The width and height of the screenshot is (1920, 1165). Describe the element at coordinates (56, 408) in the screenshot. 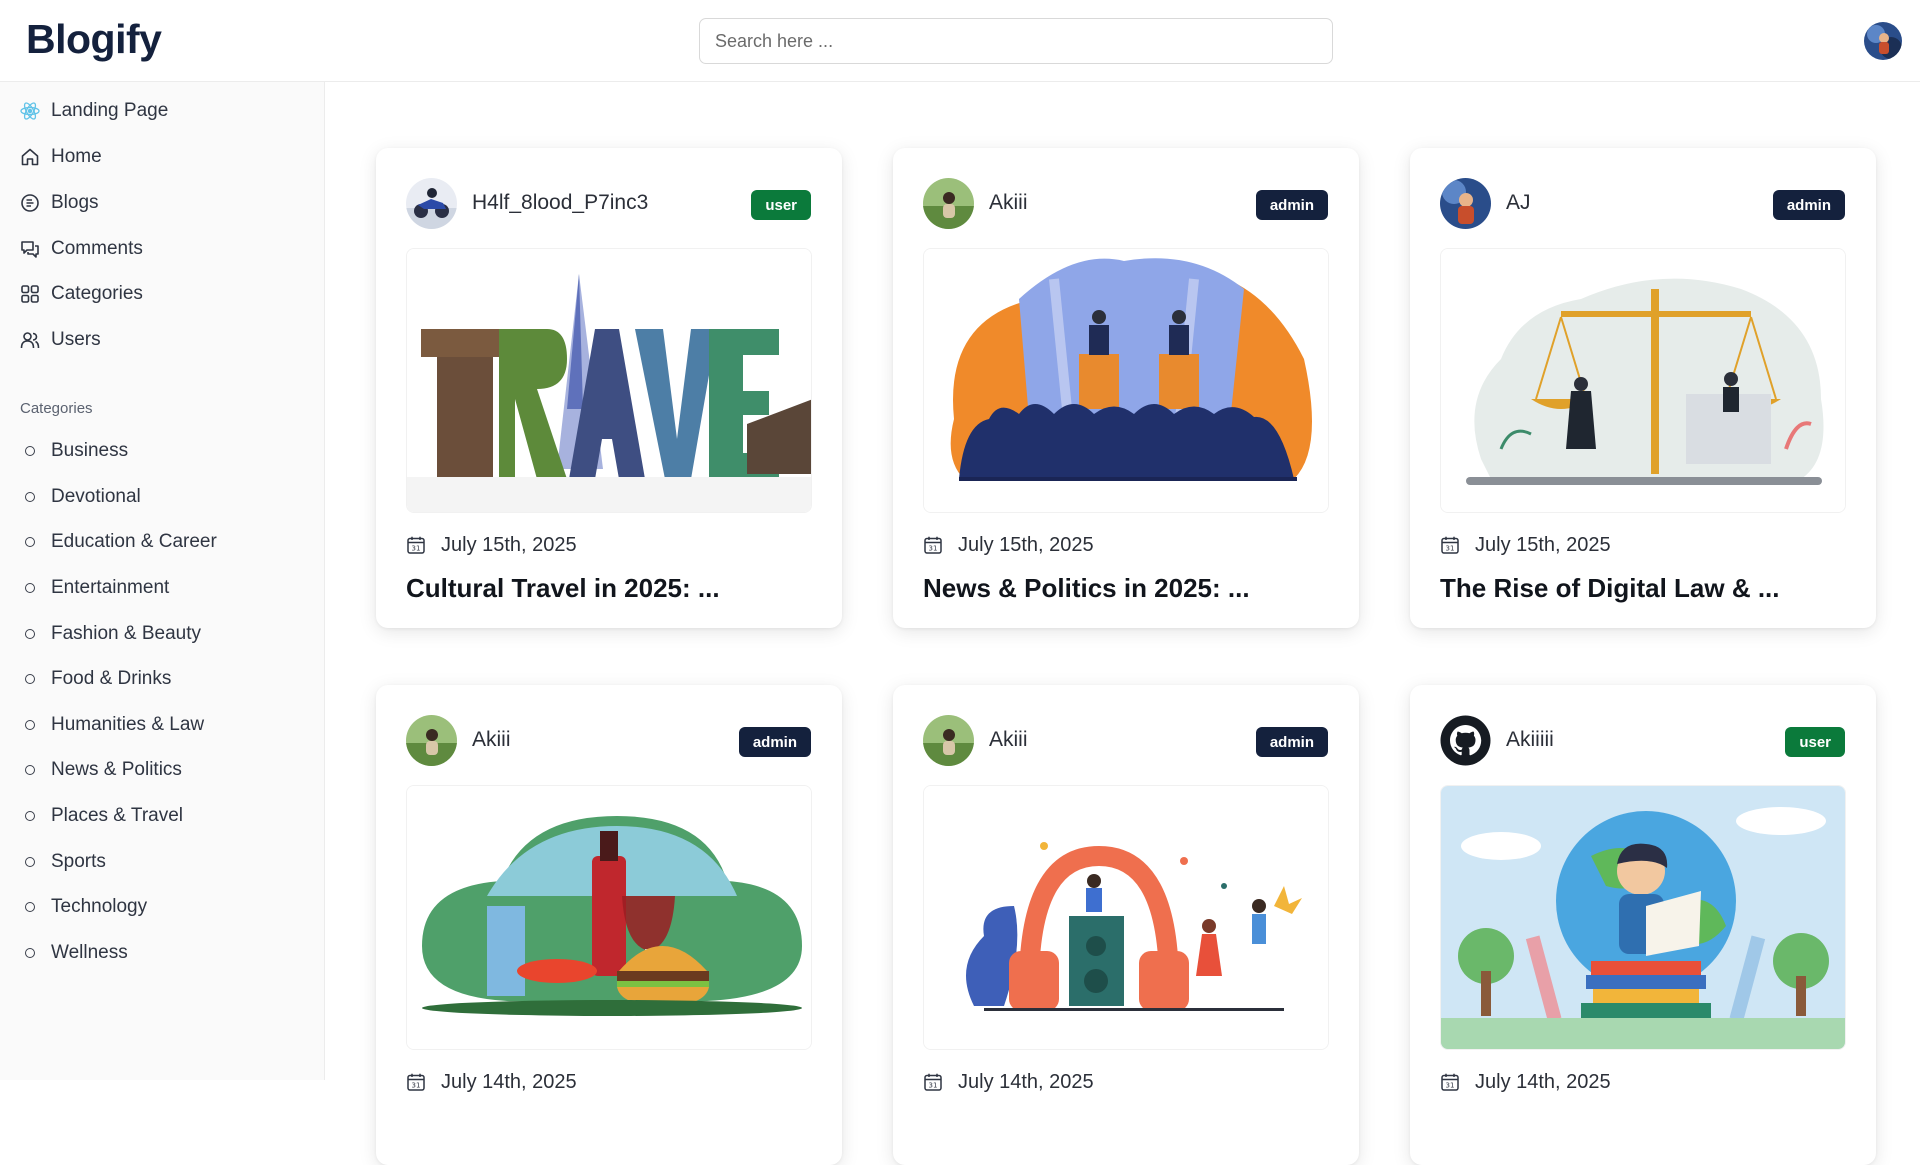

I see `categories-heading: Categories` at that location.